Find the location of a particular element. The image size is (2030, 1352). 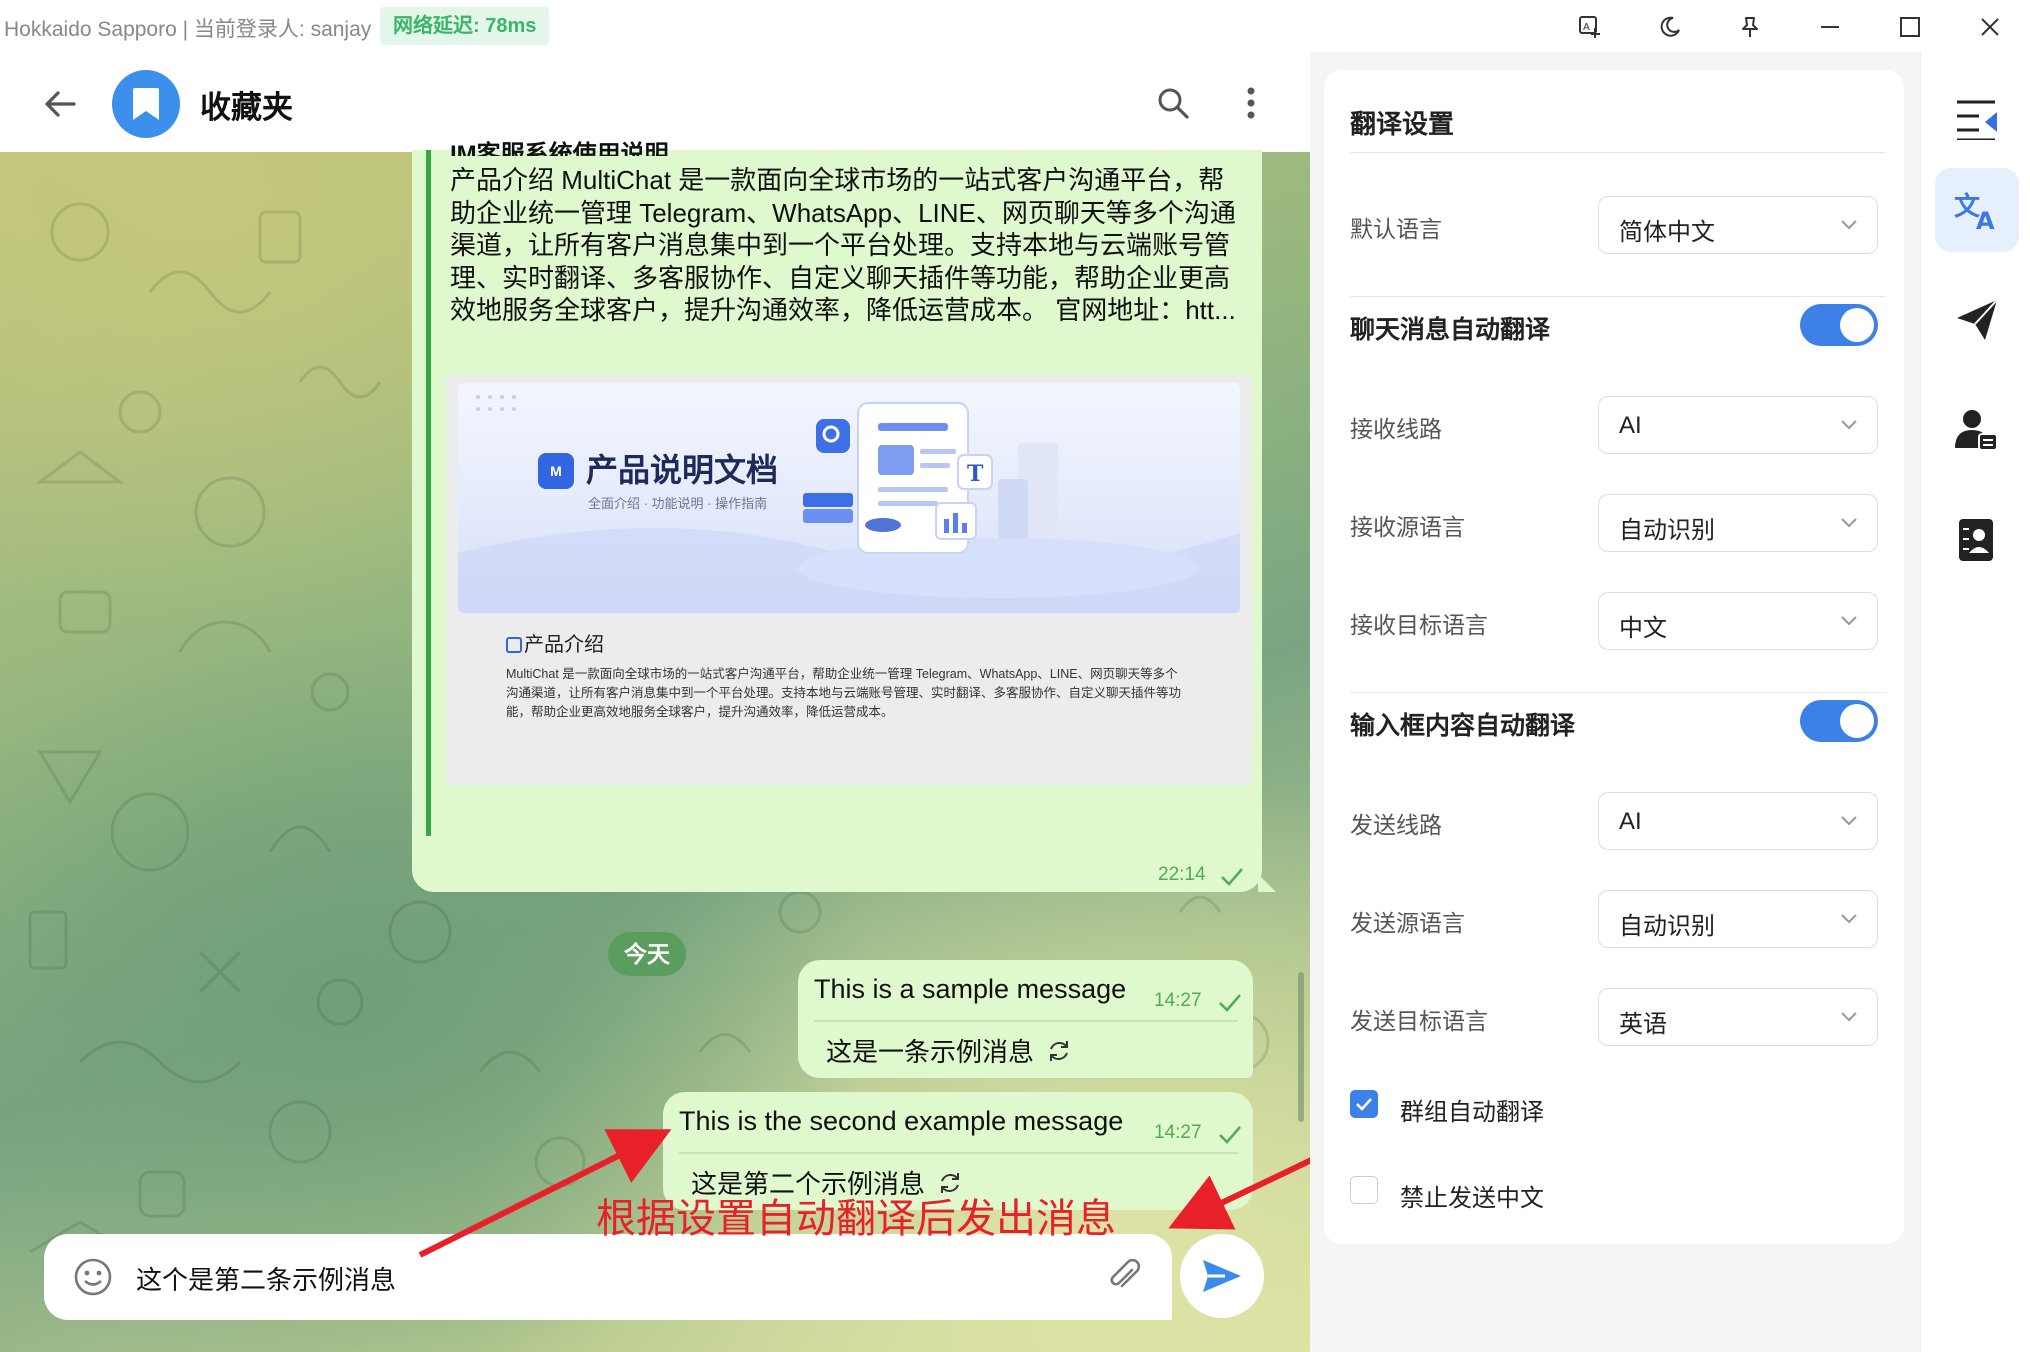

contact-book-icon is located at coordinates (1977, 540).